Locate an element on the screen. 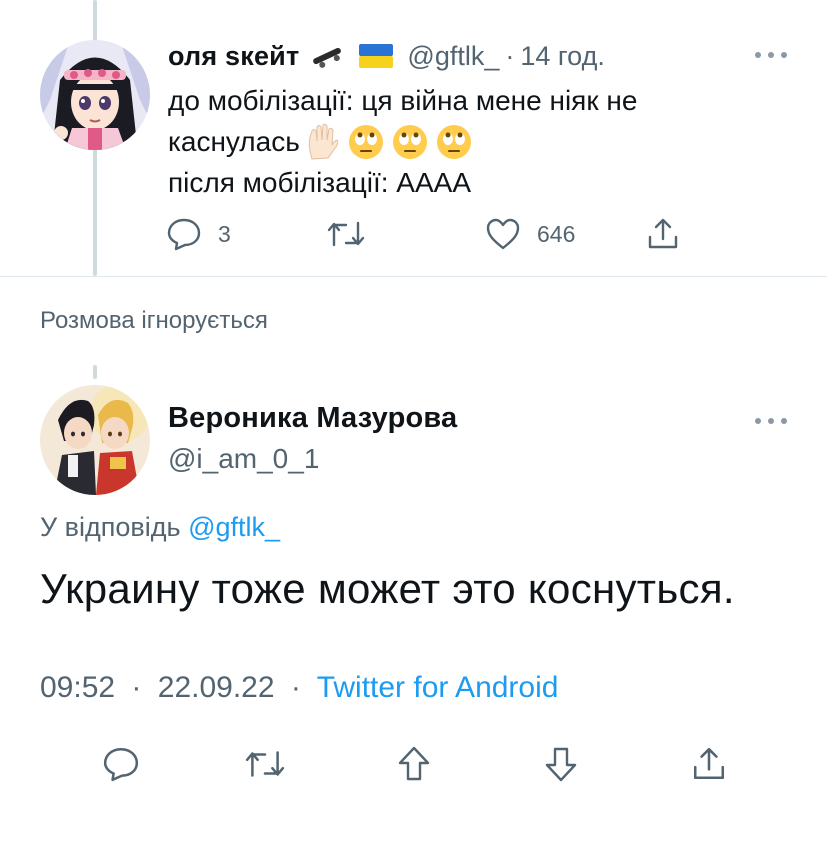 The width and height of the screenshot is (827, 856). tweet-source-link: Twitter for Android is located at coordinates (438, 687).